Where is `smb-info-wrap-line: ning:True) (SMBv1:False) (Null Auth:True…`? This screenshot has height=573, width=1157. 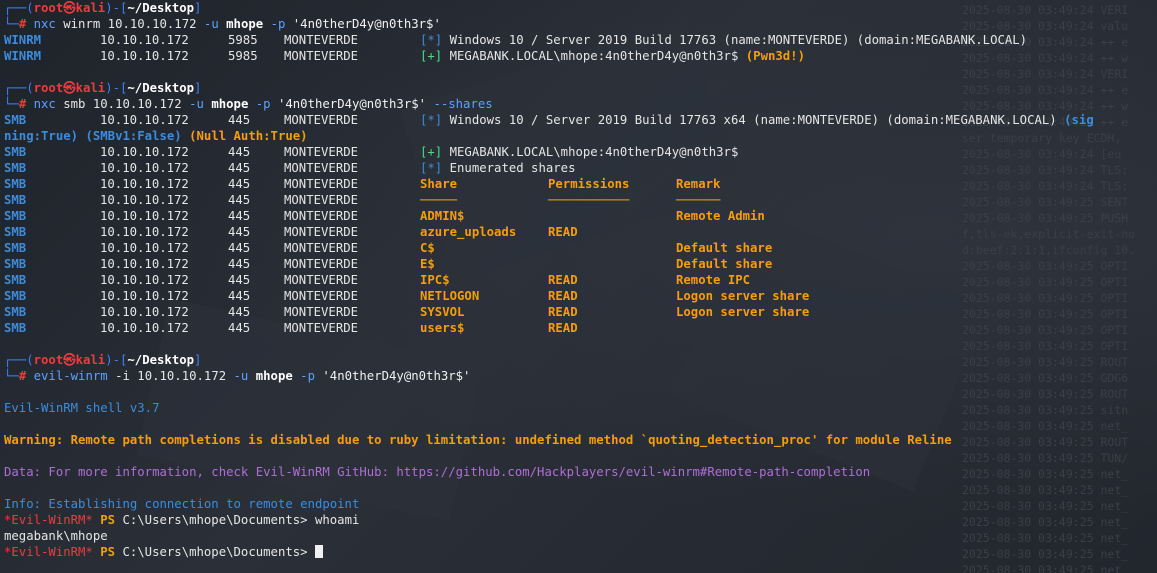
smb-info-wrap-line: ning:True) (SMBv1:False) (Null Auth:True… is located at coordinates (580, 136).